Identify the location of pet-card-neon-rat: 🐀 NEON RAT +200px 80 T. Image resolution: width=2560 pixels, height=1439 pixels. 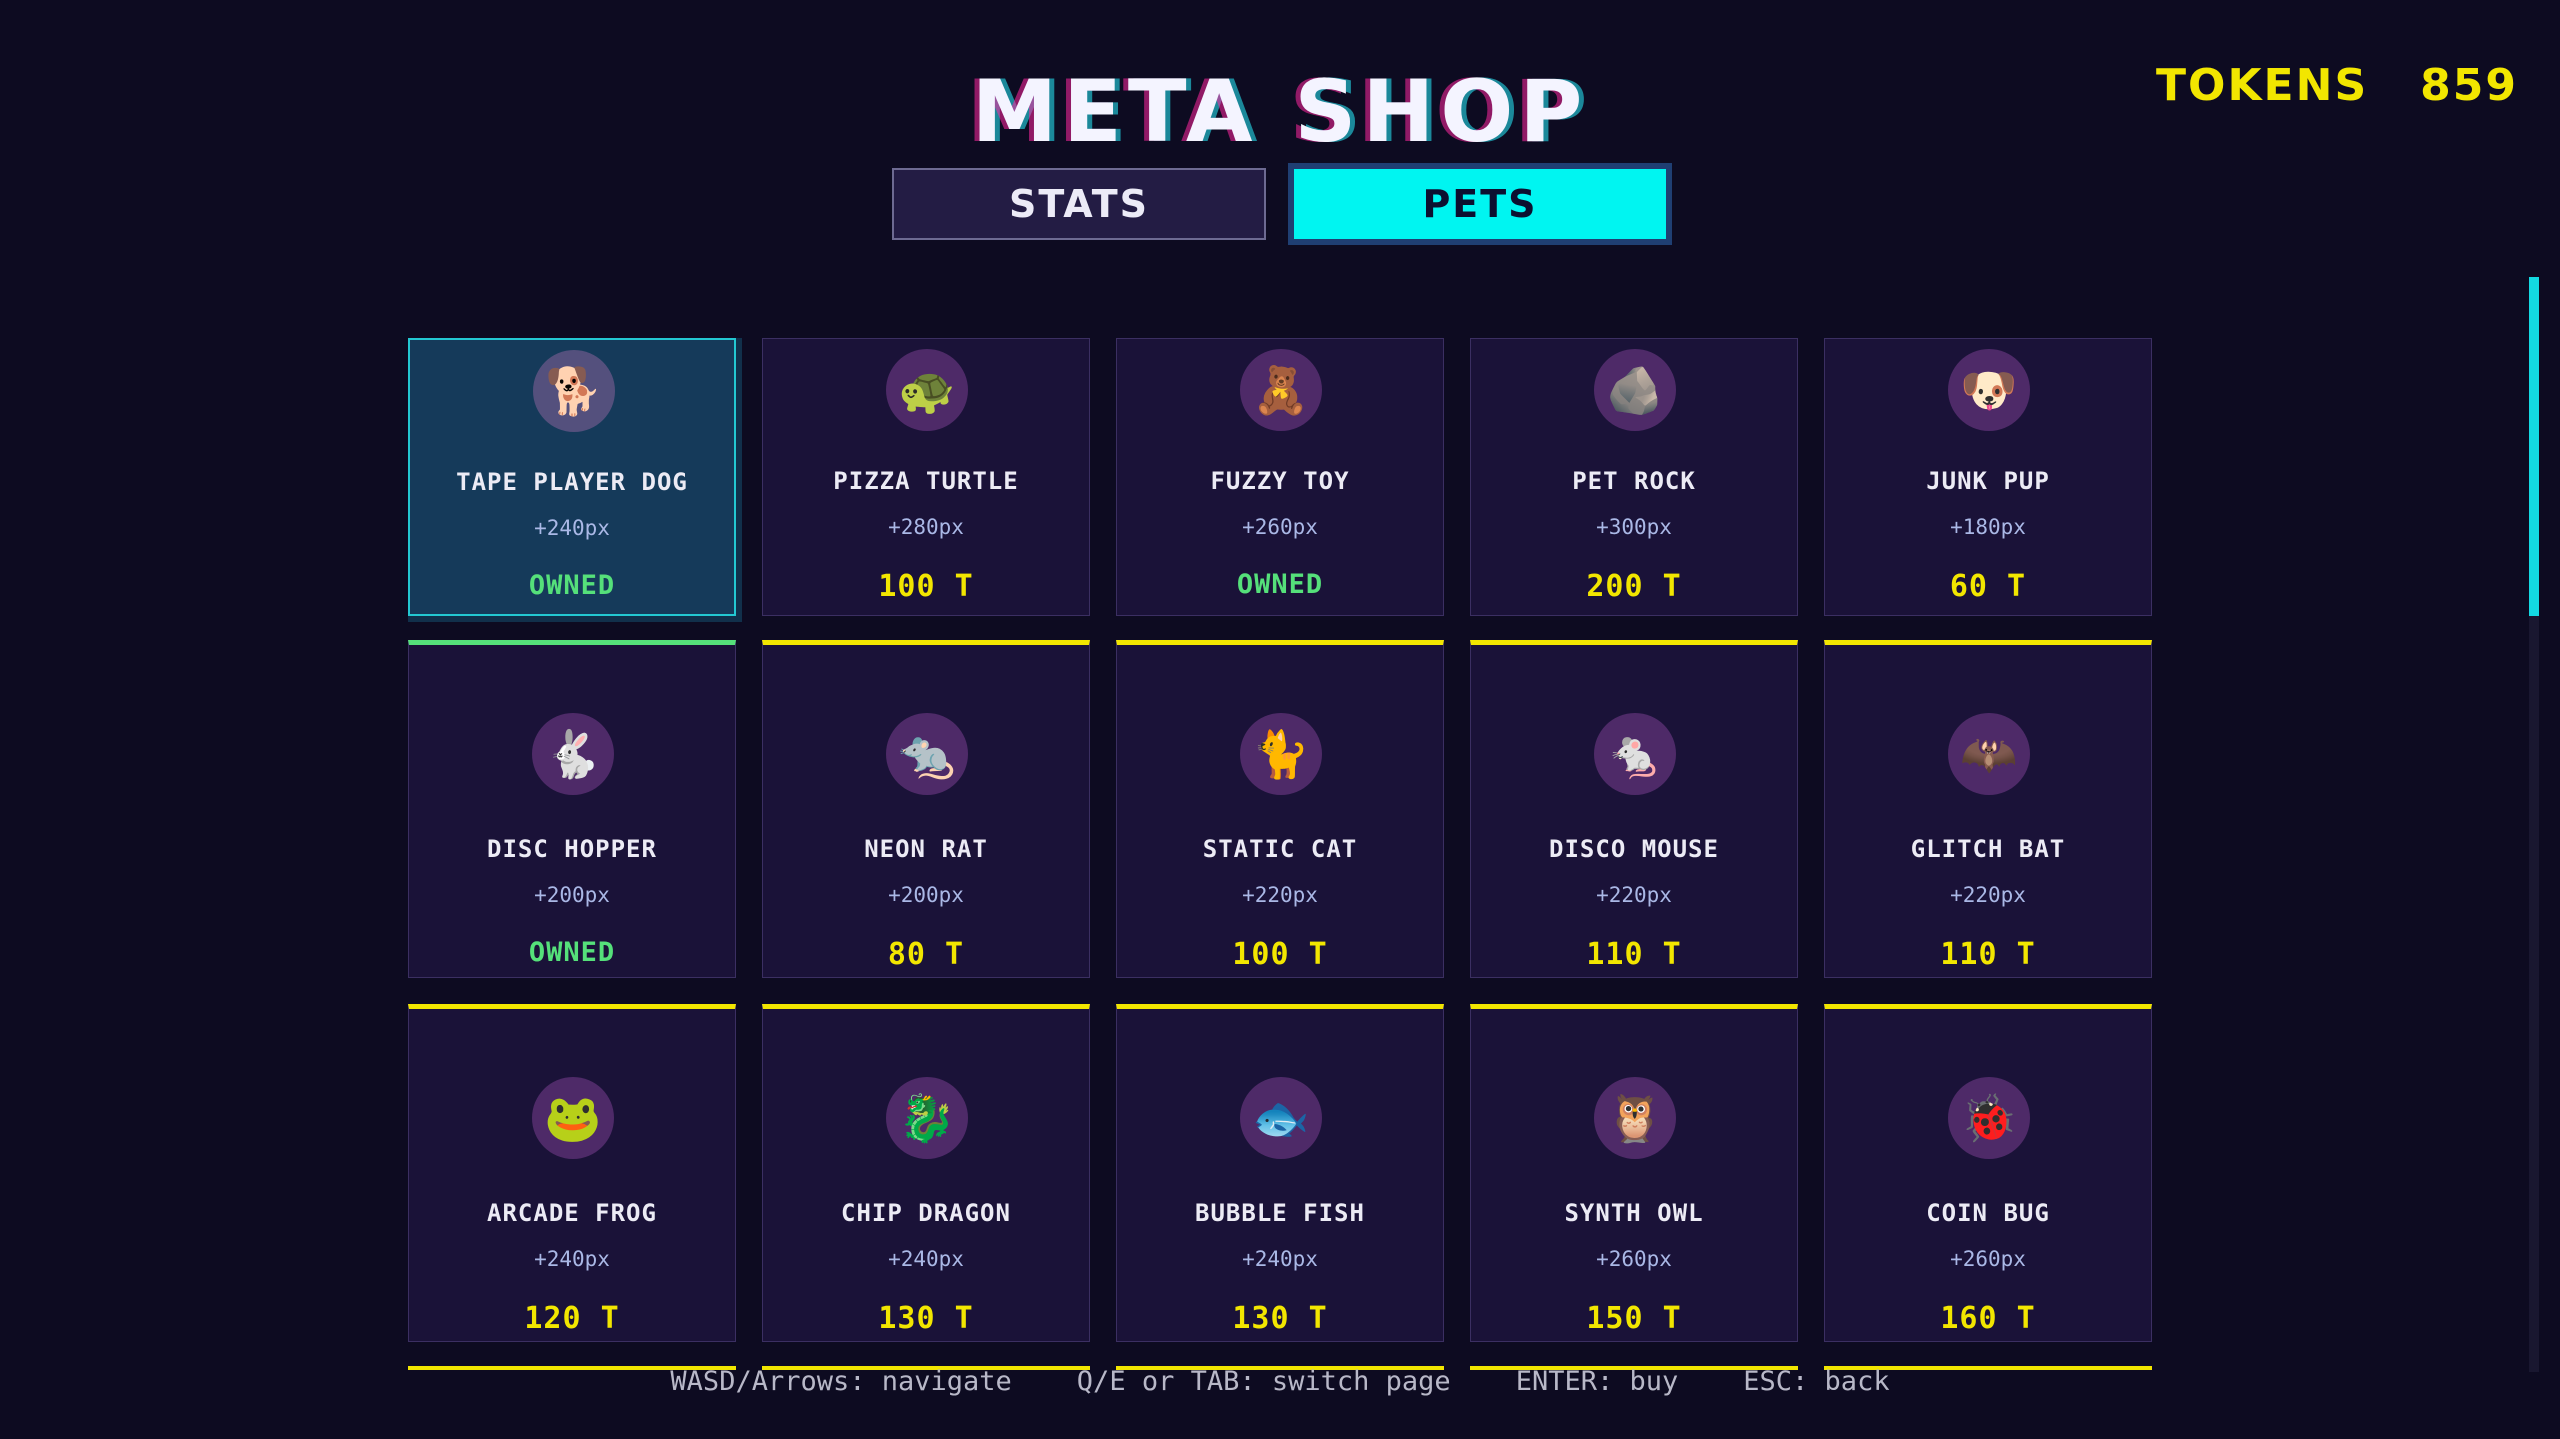
(926, 809).